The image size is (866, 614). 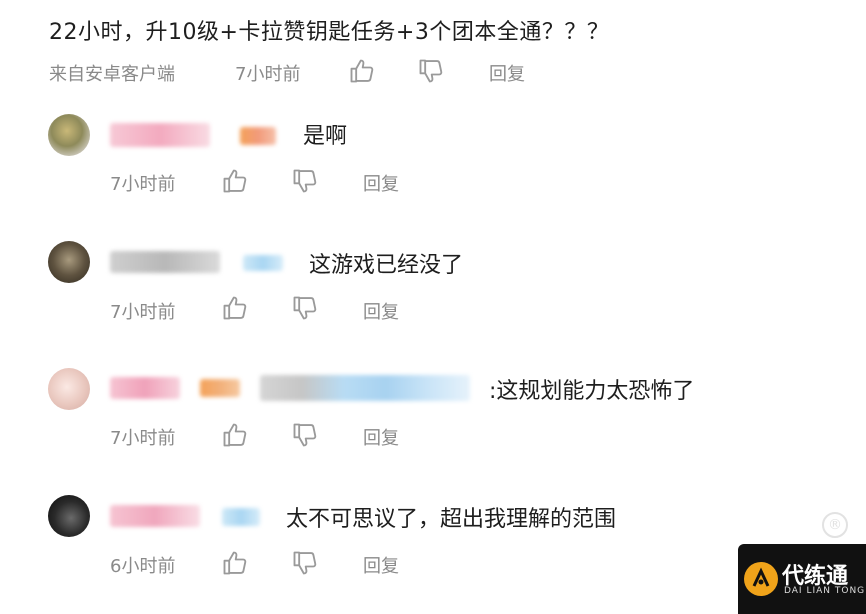 I want to click on comment-time: 6小时前, so click(x=143, y=566).